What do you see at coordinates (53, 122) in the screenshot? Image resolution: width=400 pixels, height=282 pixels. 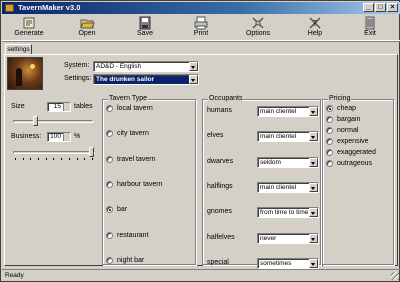 I see `size-slider` at bounding box center [53, 122].